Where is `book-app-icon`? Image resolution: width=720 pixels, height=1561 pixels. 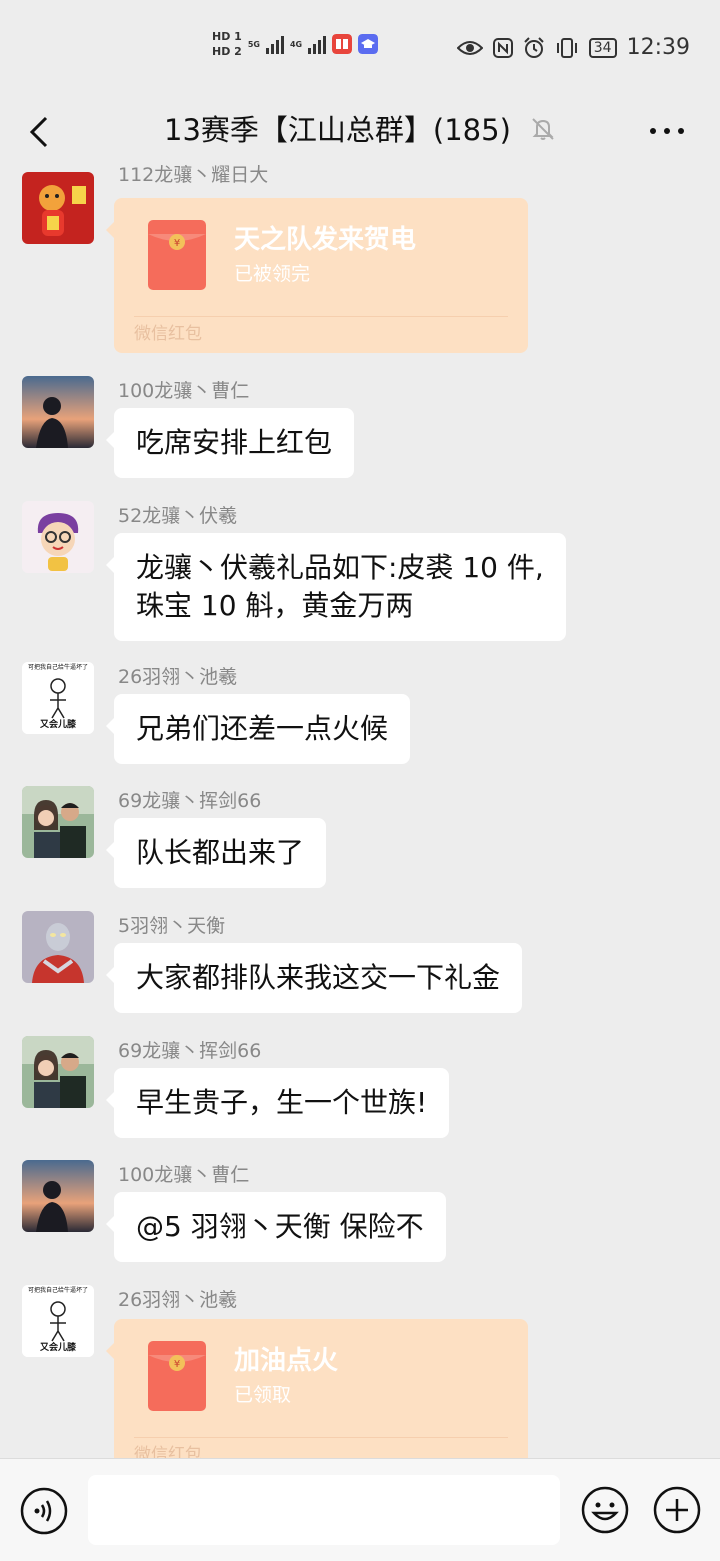
book-app-icon is located at coordinates (342, 44).